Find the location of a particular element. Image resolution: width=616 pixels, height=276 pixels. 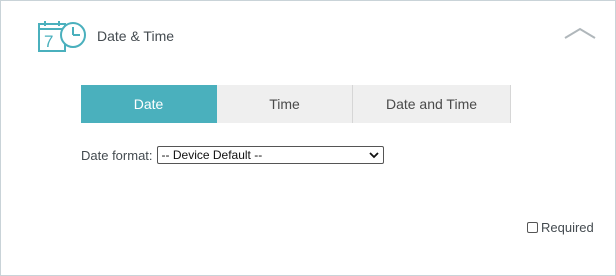

collapse-button is located at coordinates (580, 33).